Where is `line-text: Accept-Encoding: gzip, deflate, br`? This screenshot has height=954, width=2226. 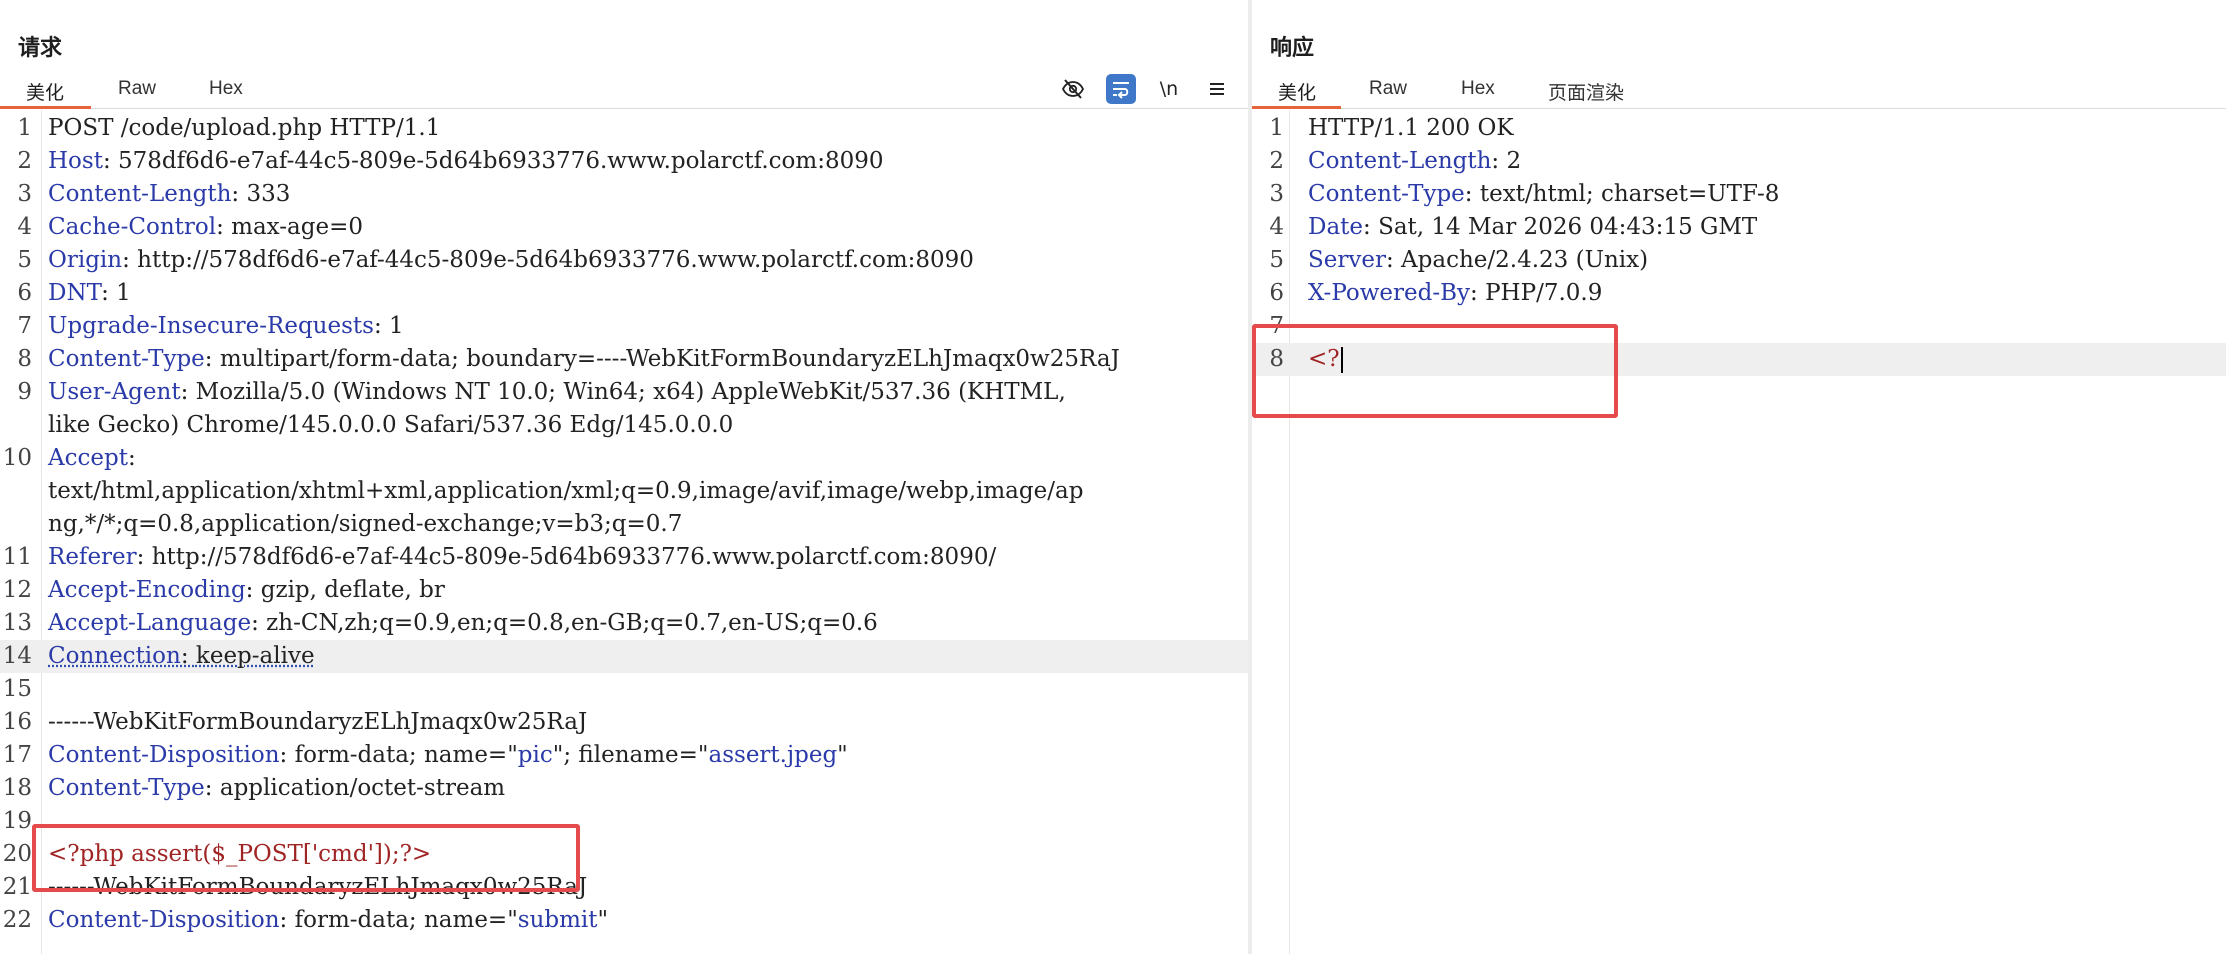 line-text: Accept-Encoding: gzip, deflate, br is located at coordinates (246, 590).